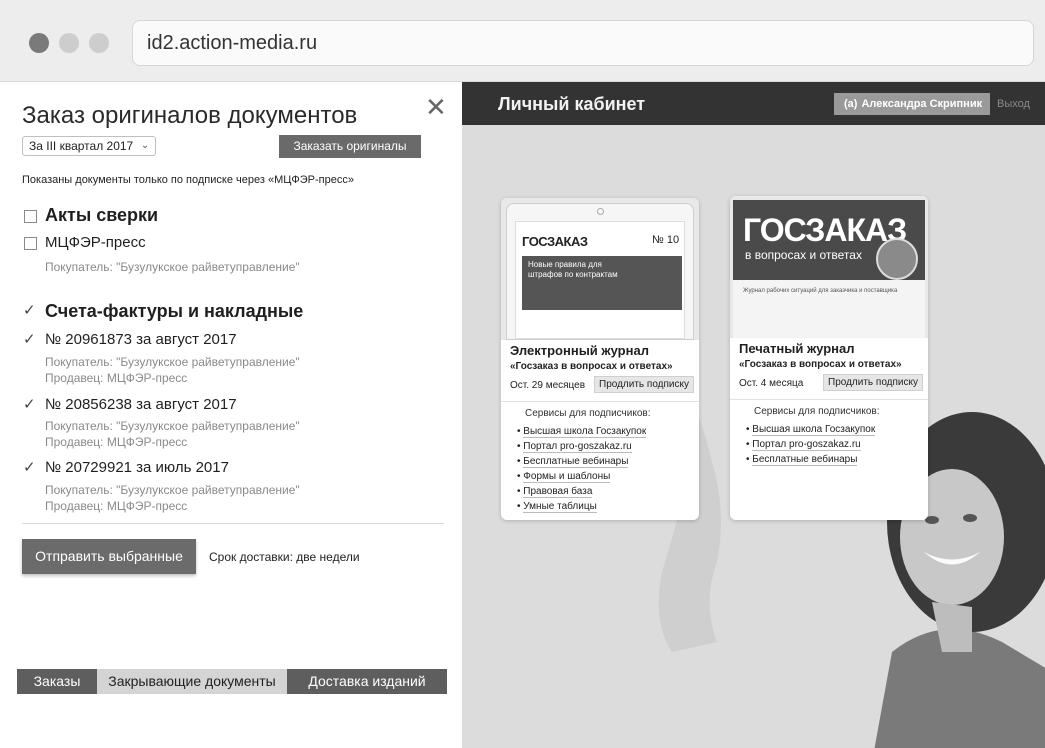 Image resolution: width=1045 pixels, height=748 pixels. I want to click on item-title: № 20961873 за август 2017, so click(141, 339).